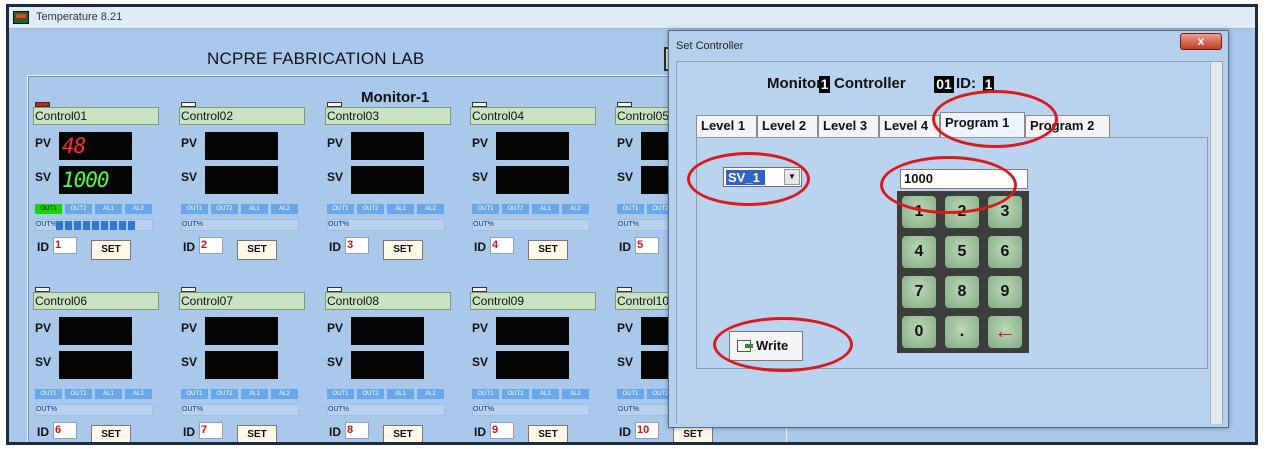  Describe the element at coordinates (919, 292) in the screenshot. I see `key-7: 7` at that location.